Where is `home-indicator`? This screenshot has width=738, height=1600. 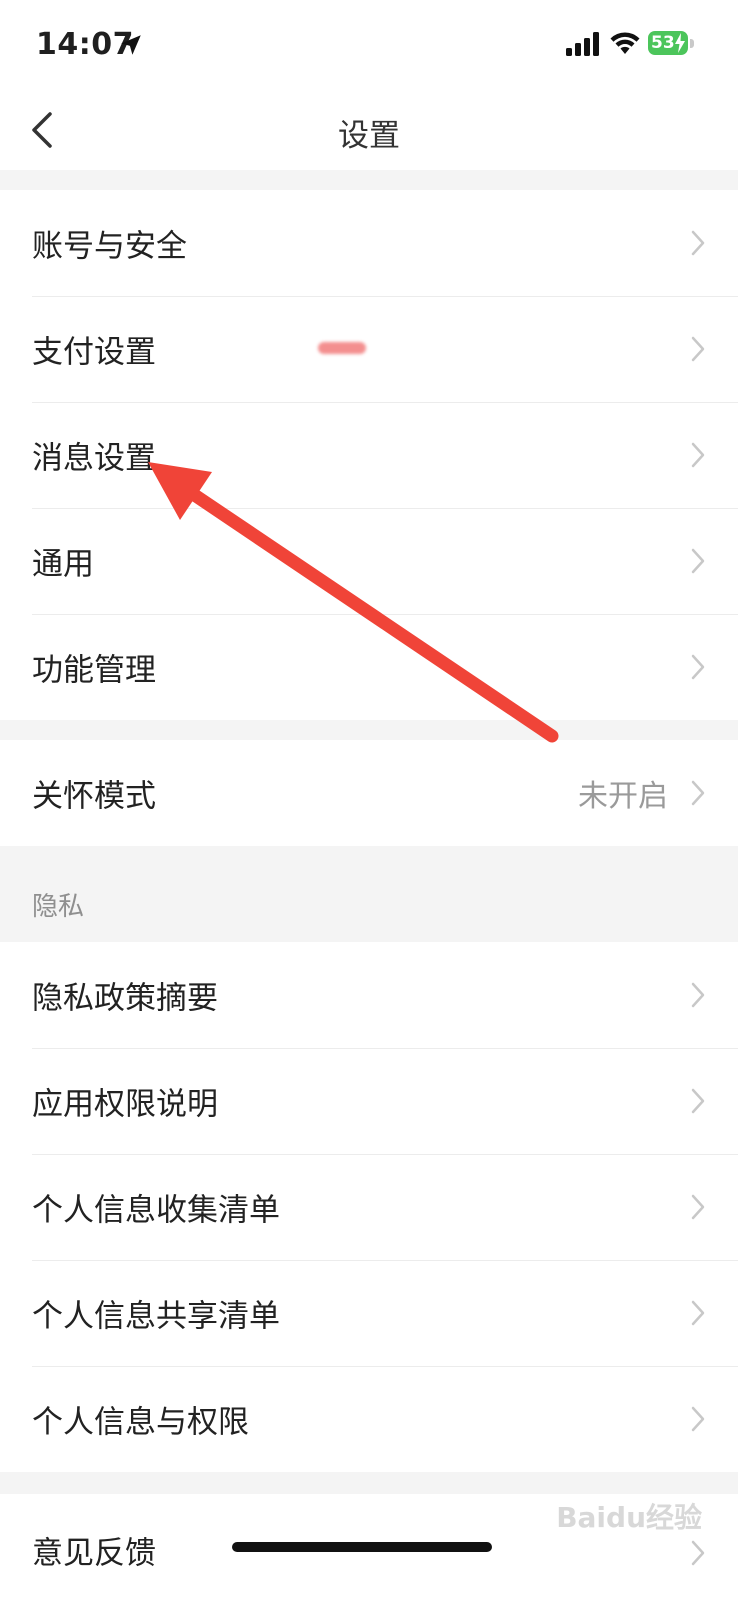 home-indicator is located at coordinates (362, 1547).